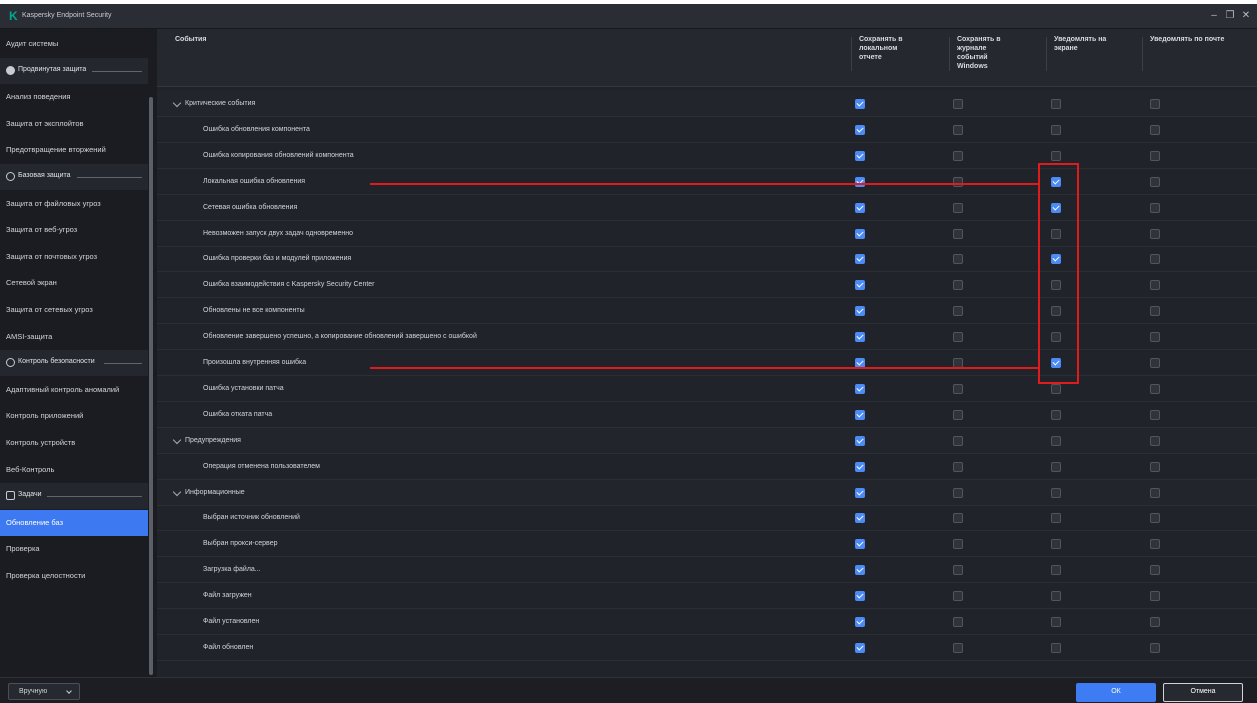  I want to click on sidebar-item: Проверка целостности, so click(74, 576).